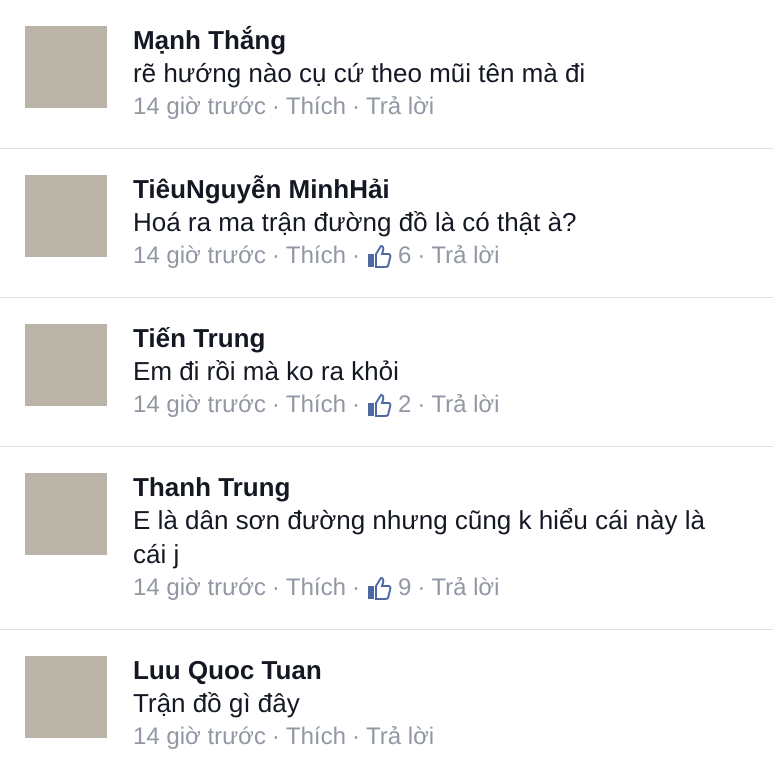 The height and width of the screenshot is (777, 773). What do you see at coordinates (359, 40) in the screenshot?
I see `author-name: Mạnh Thắng` at bounding box center [359, 40].